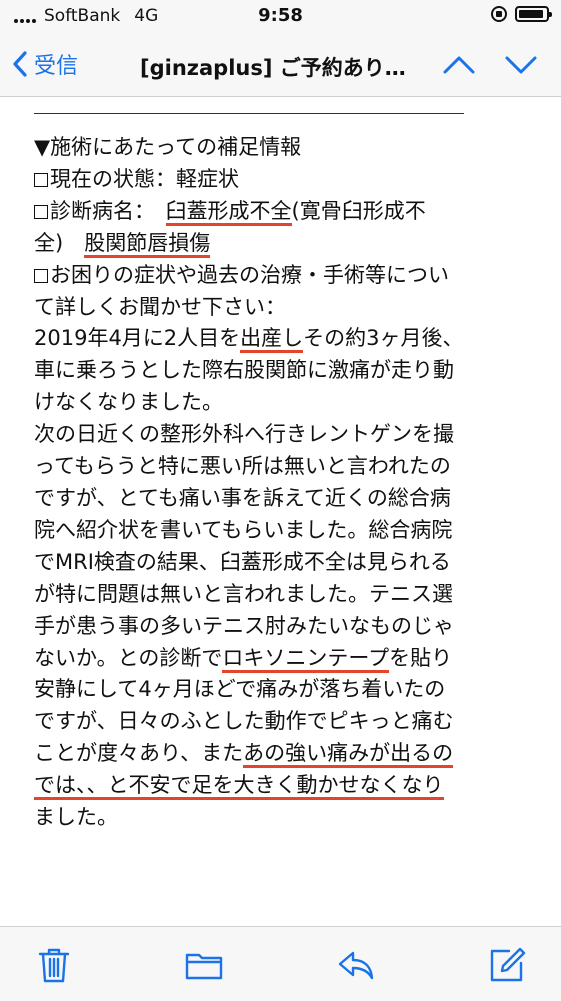  What do you see at coordinates (244, 625) in the screenshot?
I see `body-line: 手が患う事の多いテニス肘みたいなものじゃ` at bounding box center [244, 625].